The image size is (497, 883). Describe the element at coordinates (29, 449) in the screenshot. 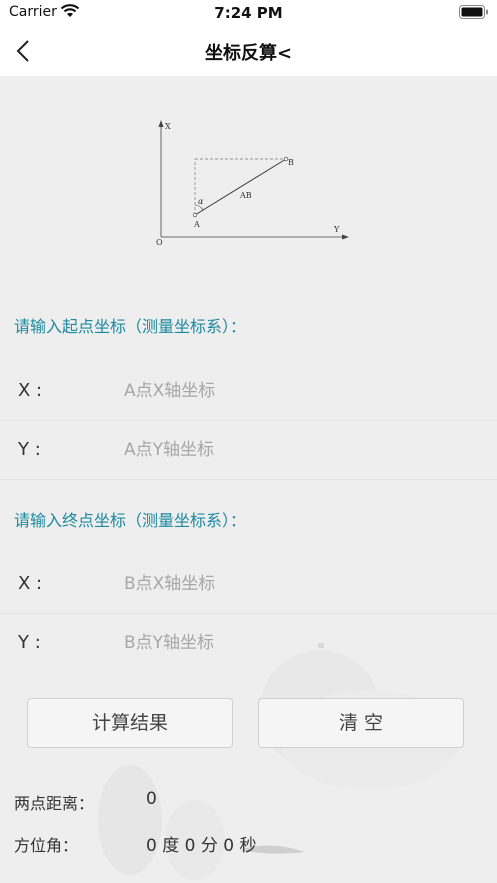

I see `start-y-label: Y :` at that location.